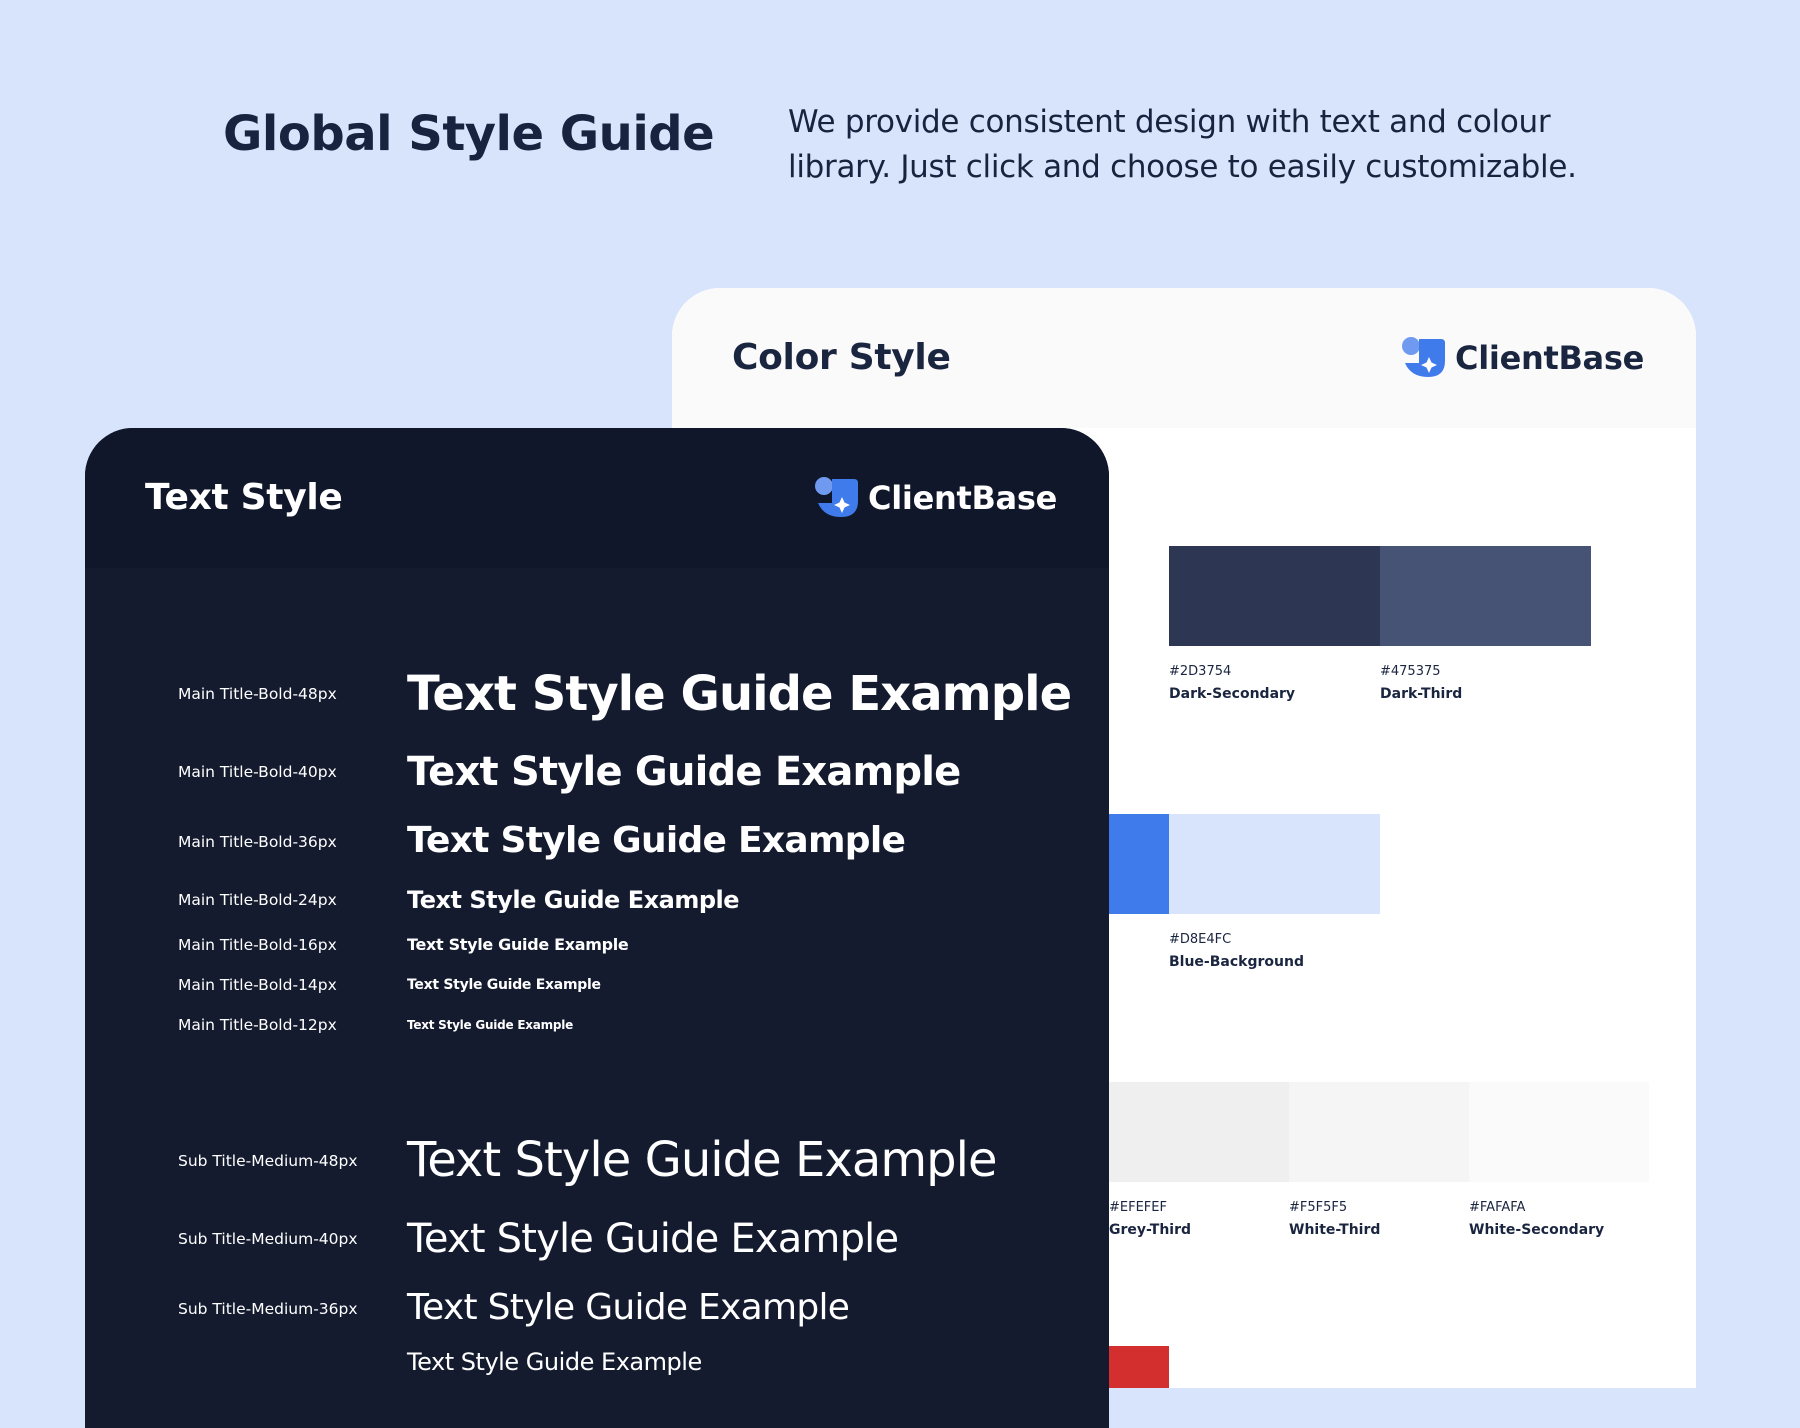 Image resolution: width=1800 pixels, height=1428 pixels. What do you see at coordinates (469, 134) in the screenshot?
I see `page-title: Global Style Guide` at bounding box center [469, 134].